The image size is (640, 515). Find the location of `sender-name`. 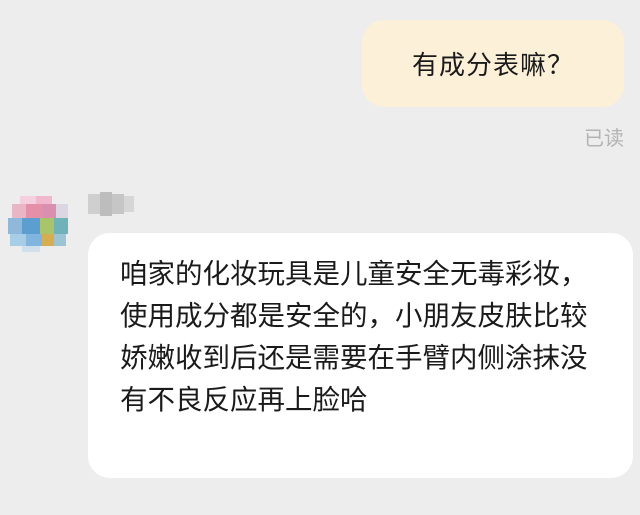

sender-name is located at coordinates (112, 204).